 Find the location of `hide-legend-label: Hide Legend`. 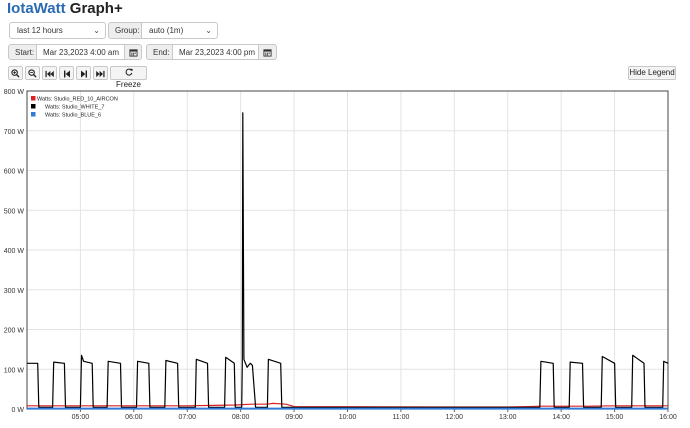

hide-legend-label: Hide Legend is located at coordinates (652, 72).